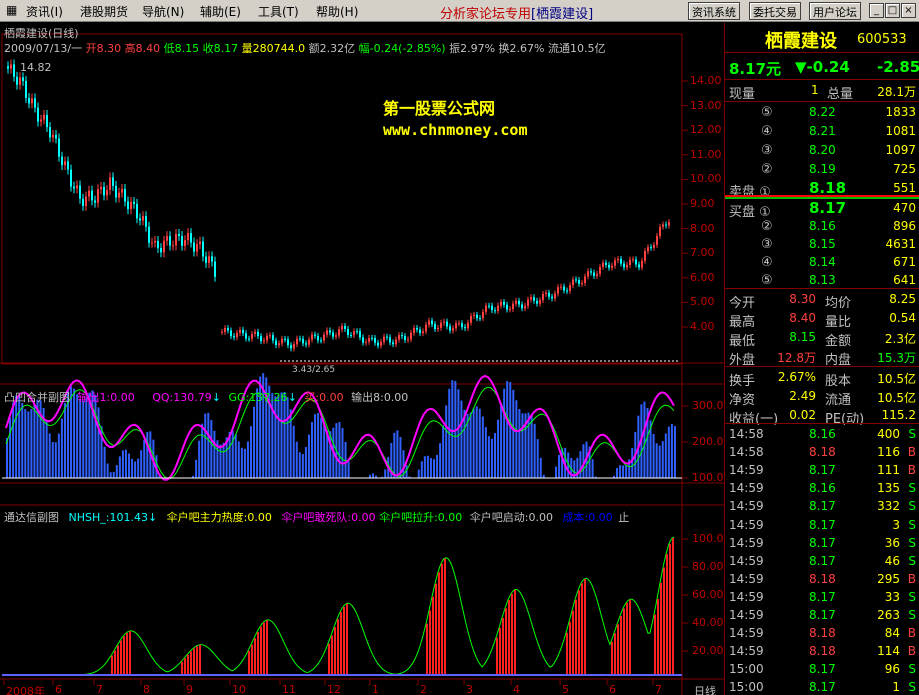 The width and height of the screenshot is (919, 695). Describe the element at coordinates (278, 11) in the screenshot. I see `menu-tools: 工具(T)` at that location.